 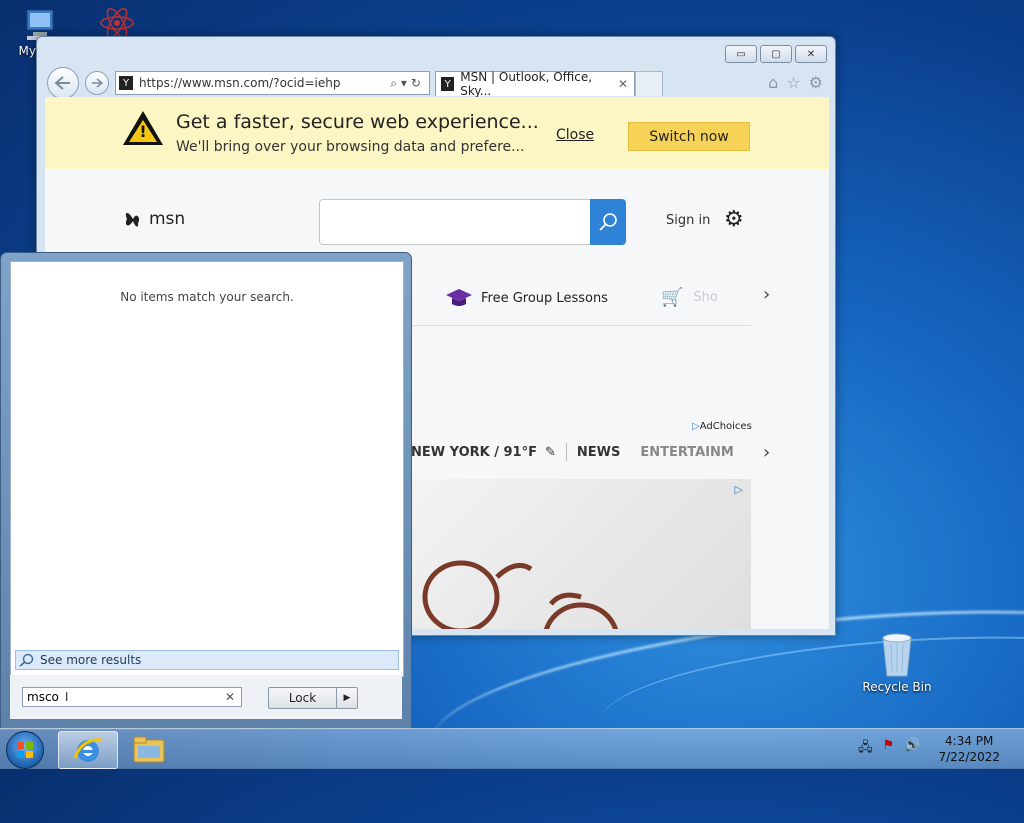 I want to click on search-text: msco, so click(x=43, y=697).